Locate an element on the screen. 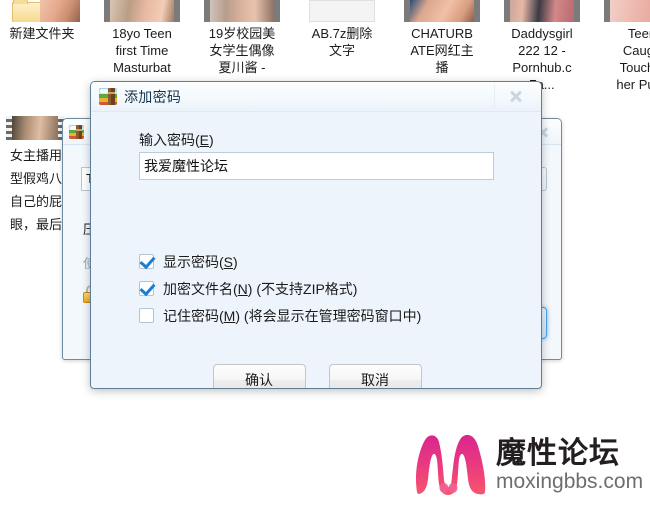  ok-button: 确认 is located at coordinates (259, 376).